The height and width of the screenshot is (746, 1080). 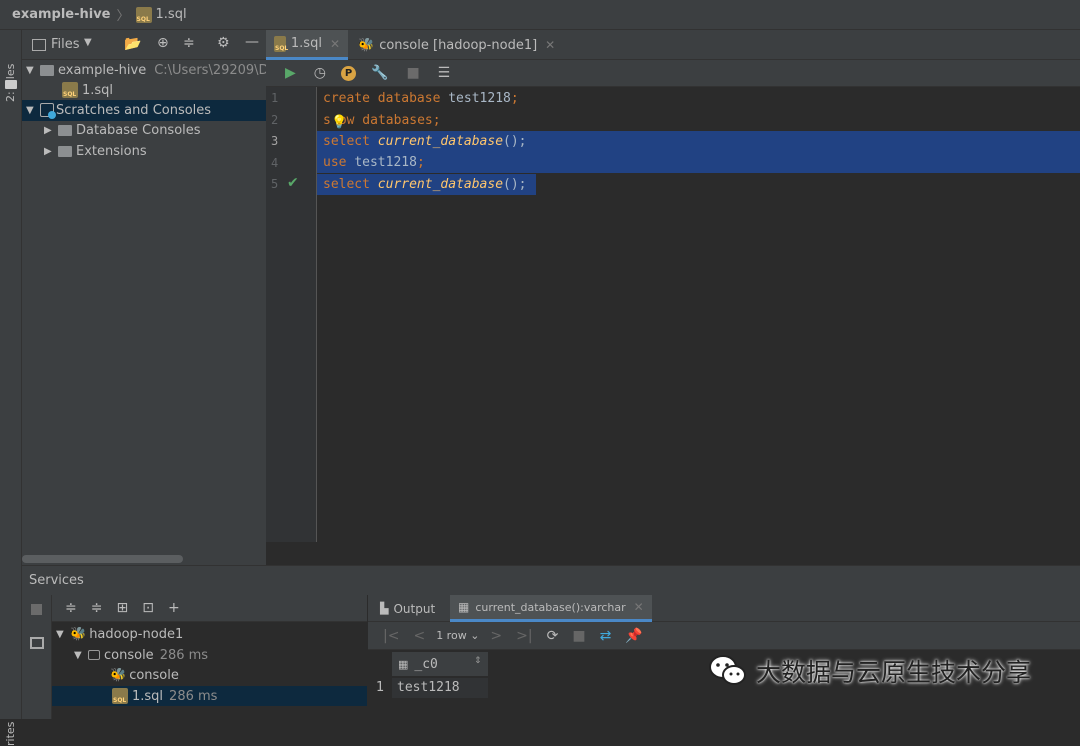 I want to click on tab-1-sql: 1.sql ✕, so click(x=307, y=45).